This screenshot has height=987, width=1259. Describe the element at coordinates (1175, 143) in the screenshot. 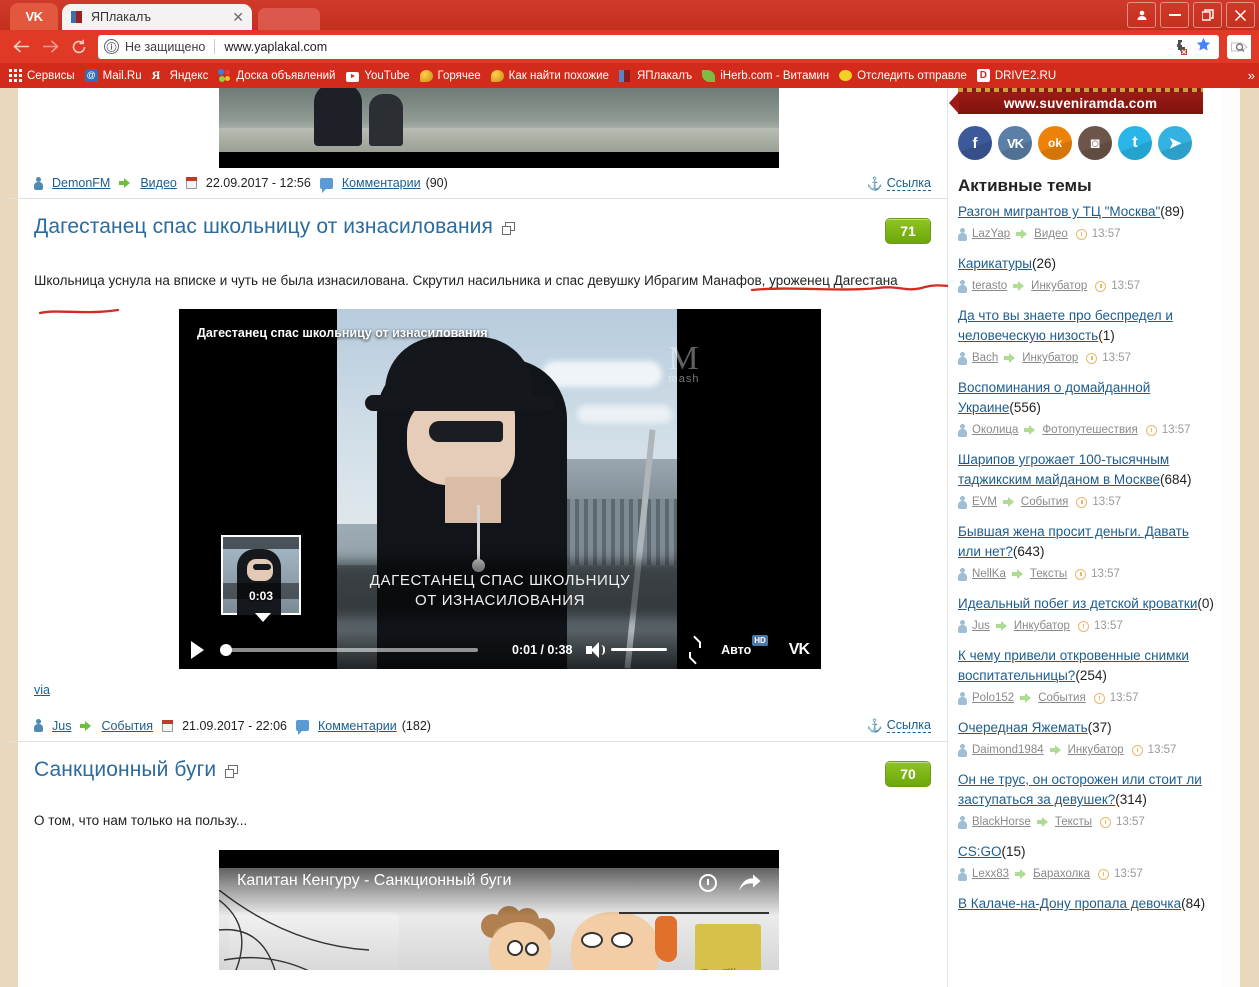

I see `telegram-icon: ➤` at that location.